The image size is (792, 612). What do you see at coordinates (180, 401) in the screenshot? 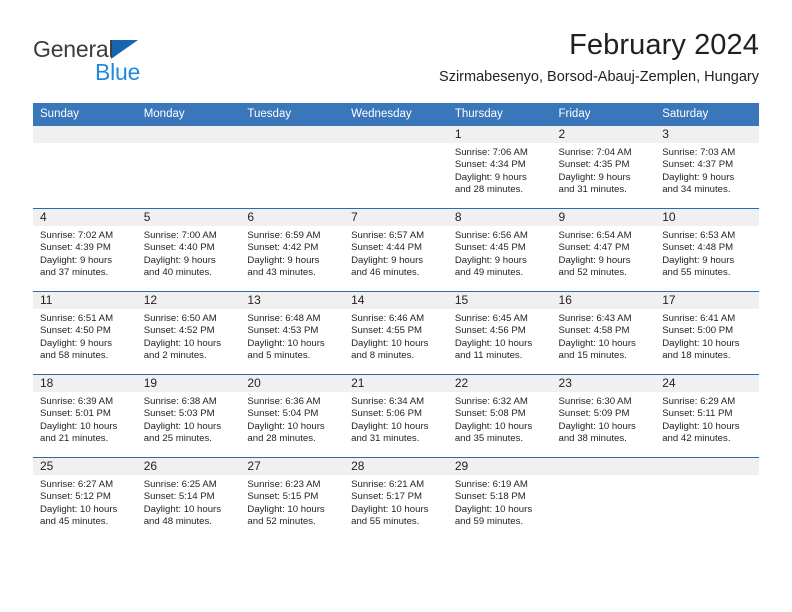
I see `sunrise-text: Sunrise: 6:38 AM` at bounding box center [180, 401].